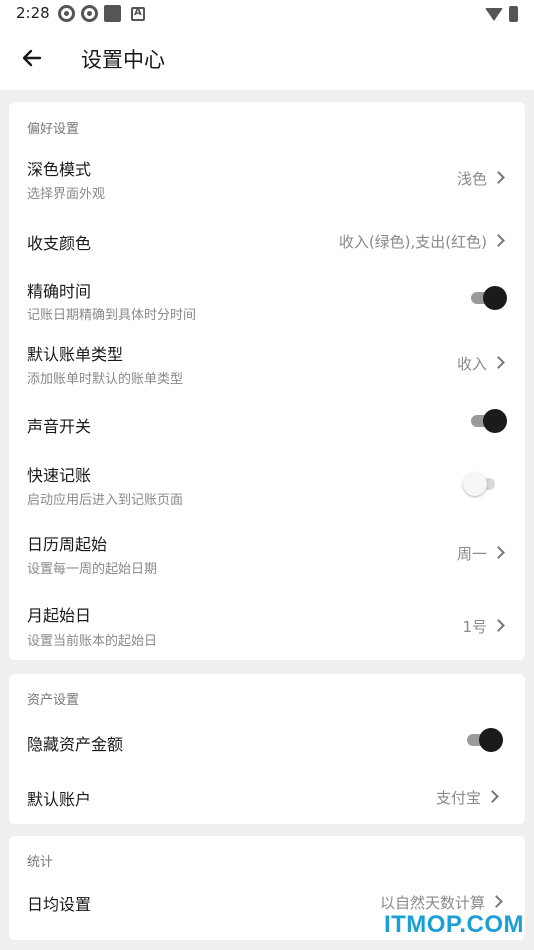  I want to click on row-default-account: 默认账户 支付宝, so click(267, 796).